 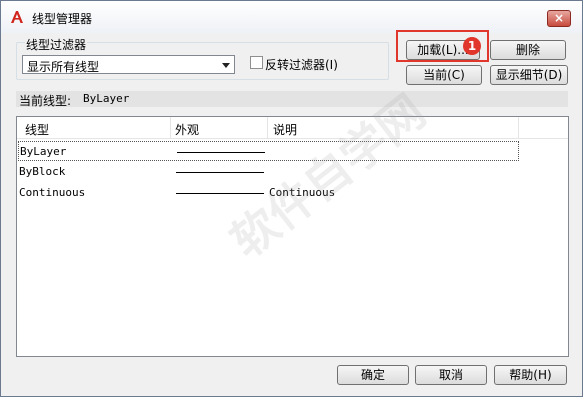 What do you see at coordinates (52, 192) in the screenshot?
I see `linetype-name: Continuous` at bounding box center [52, 192].